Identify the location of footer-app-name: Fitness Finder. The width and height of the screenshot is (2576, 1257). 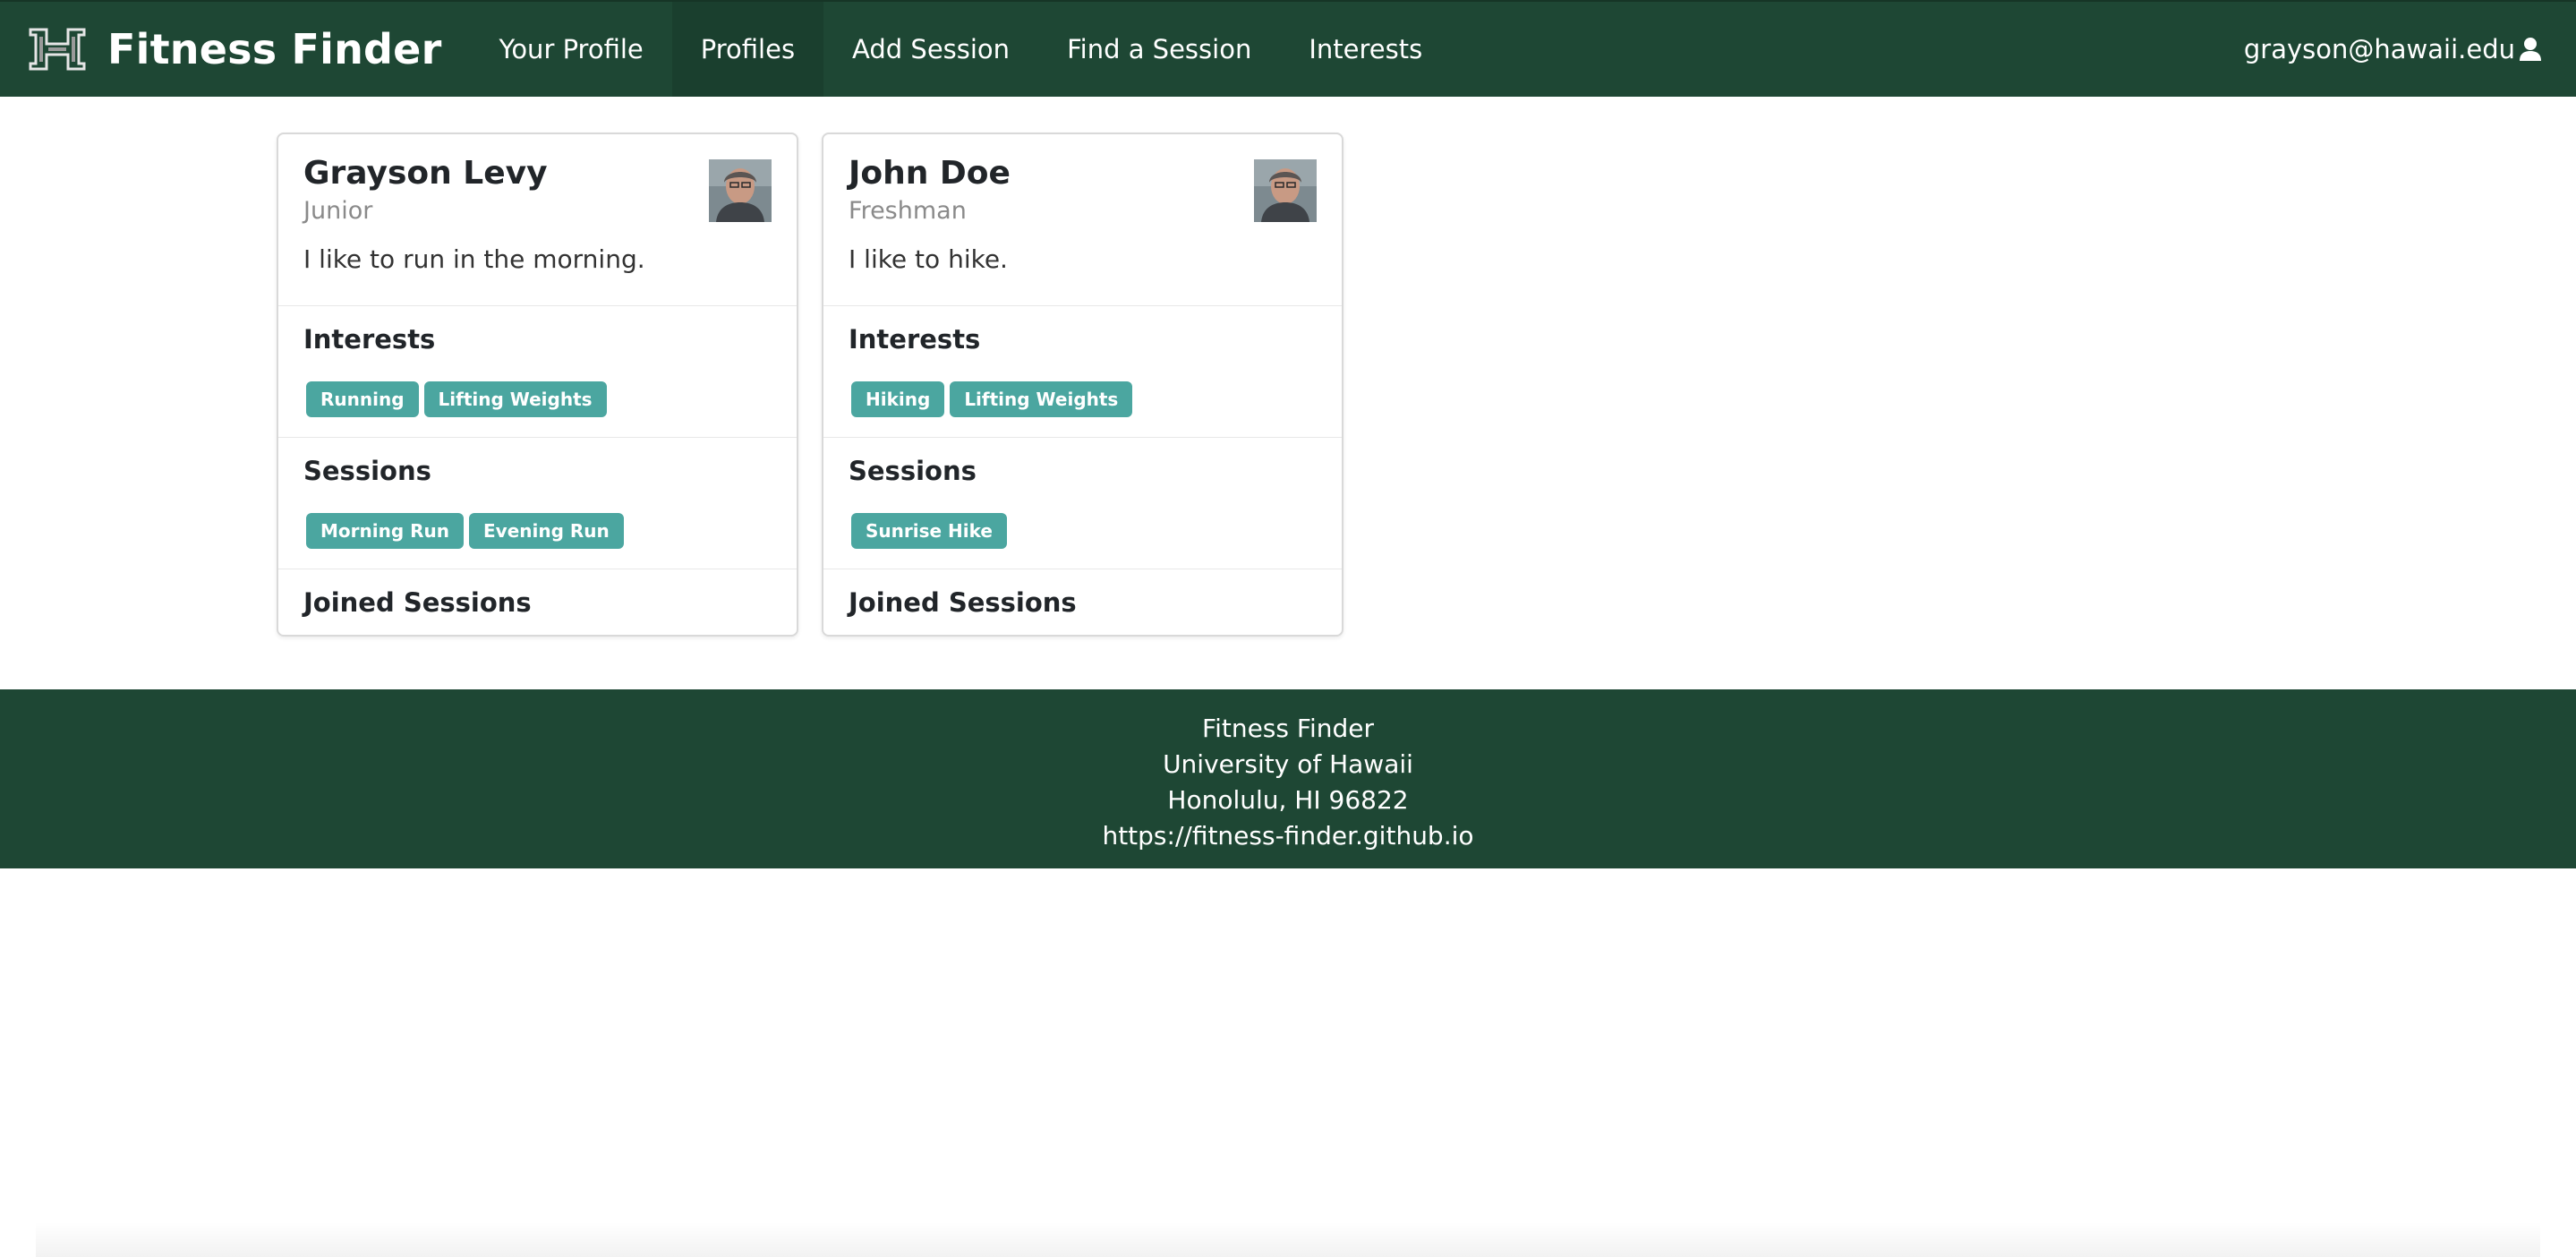
(1288, 729).